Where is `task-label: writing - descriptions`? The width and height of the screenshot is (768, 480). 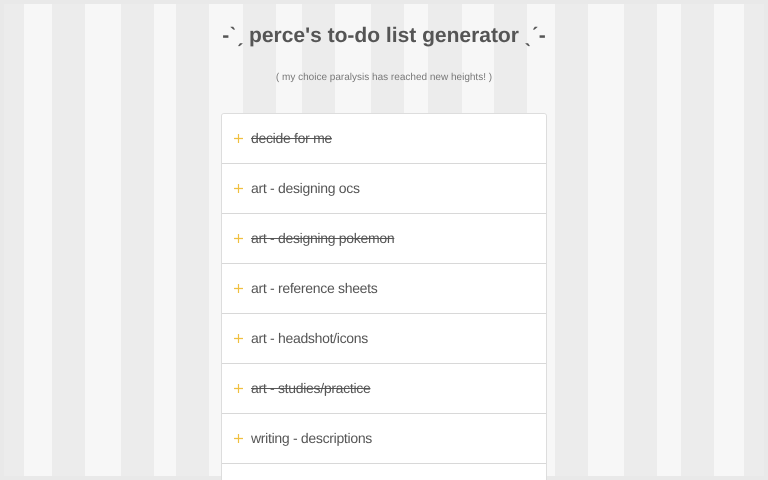 task-label: writing - descriptions is located at coordinates (311, 438).